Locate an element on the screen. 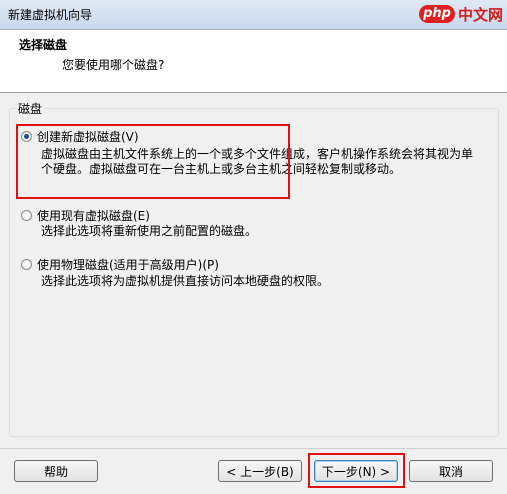 Image resolution: width=507 pixels, height=494 pixels. option-description: 选择此选项将为虚拟机提供直接访问本地硬盘的权限。 is located at coordinates (185, 281).